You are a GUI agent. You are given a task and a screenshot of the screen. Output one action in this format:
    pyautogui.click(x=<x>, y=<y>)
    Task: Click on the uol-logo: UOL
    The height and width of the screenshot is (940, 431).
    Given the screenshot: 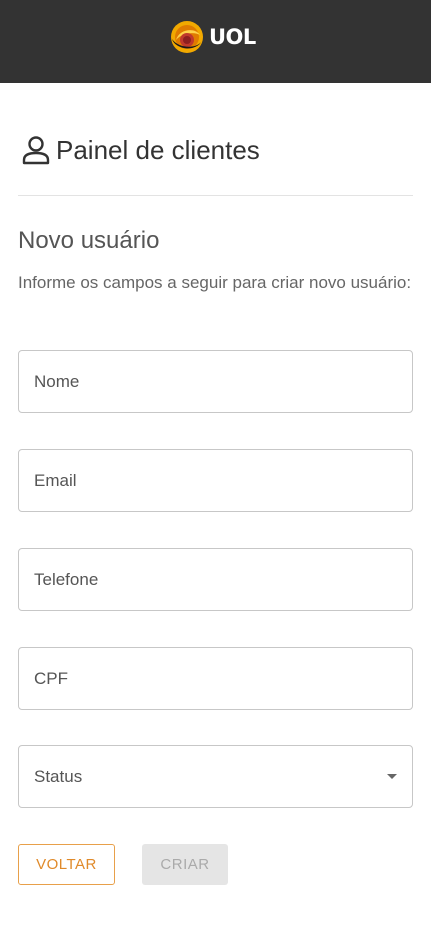 What is the action you would take?
    pyautogui.click(x=216, y=37)
    